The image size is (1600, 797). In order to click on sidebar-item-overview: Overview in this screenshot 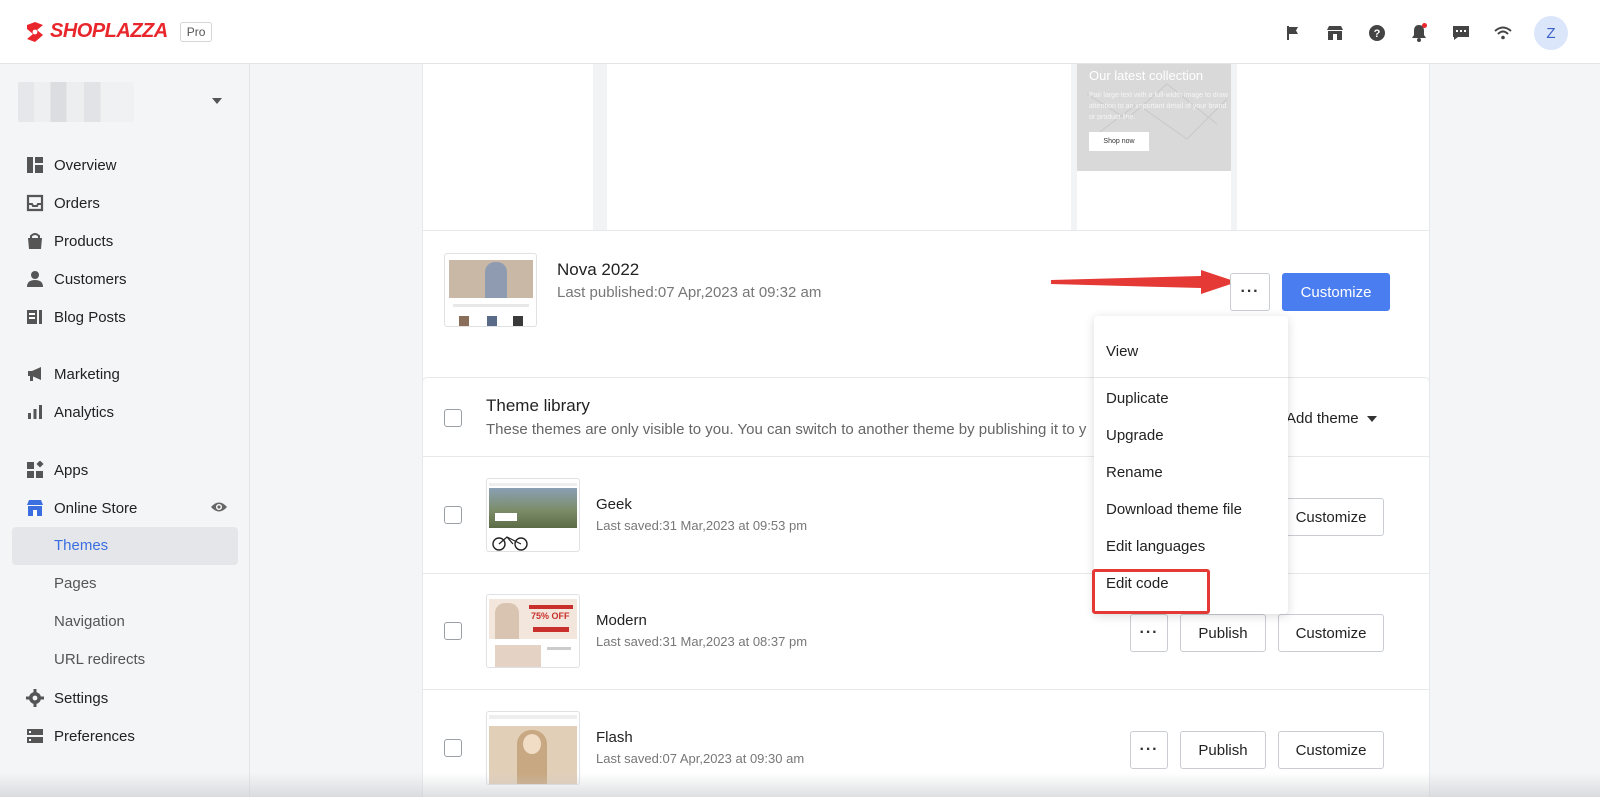, I will do `click(125, 165)`.